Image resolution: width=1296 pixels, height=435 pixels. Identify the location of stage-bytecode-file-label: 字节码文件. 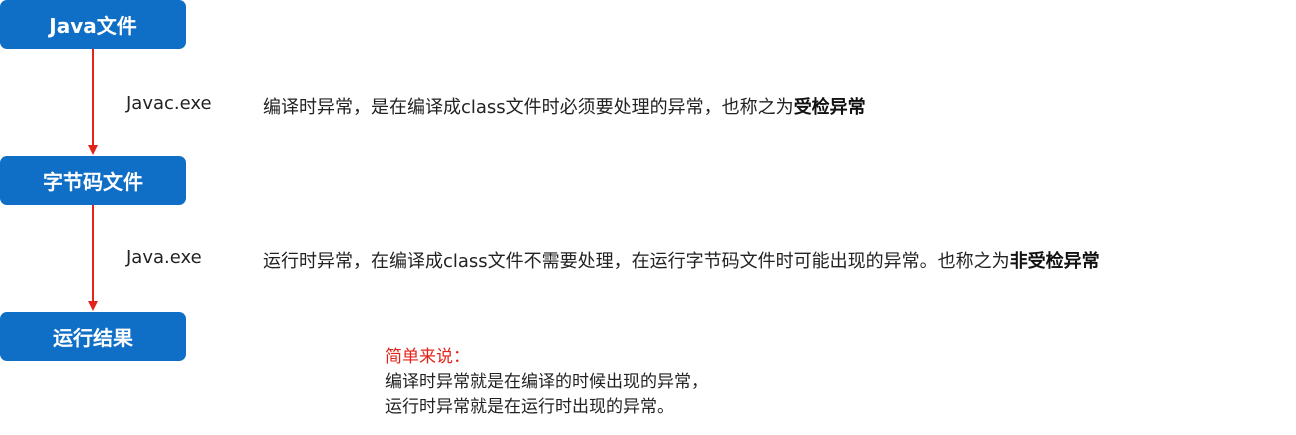
(93, 182).